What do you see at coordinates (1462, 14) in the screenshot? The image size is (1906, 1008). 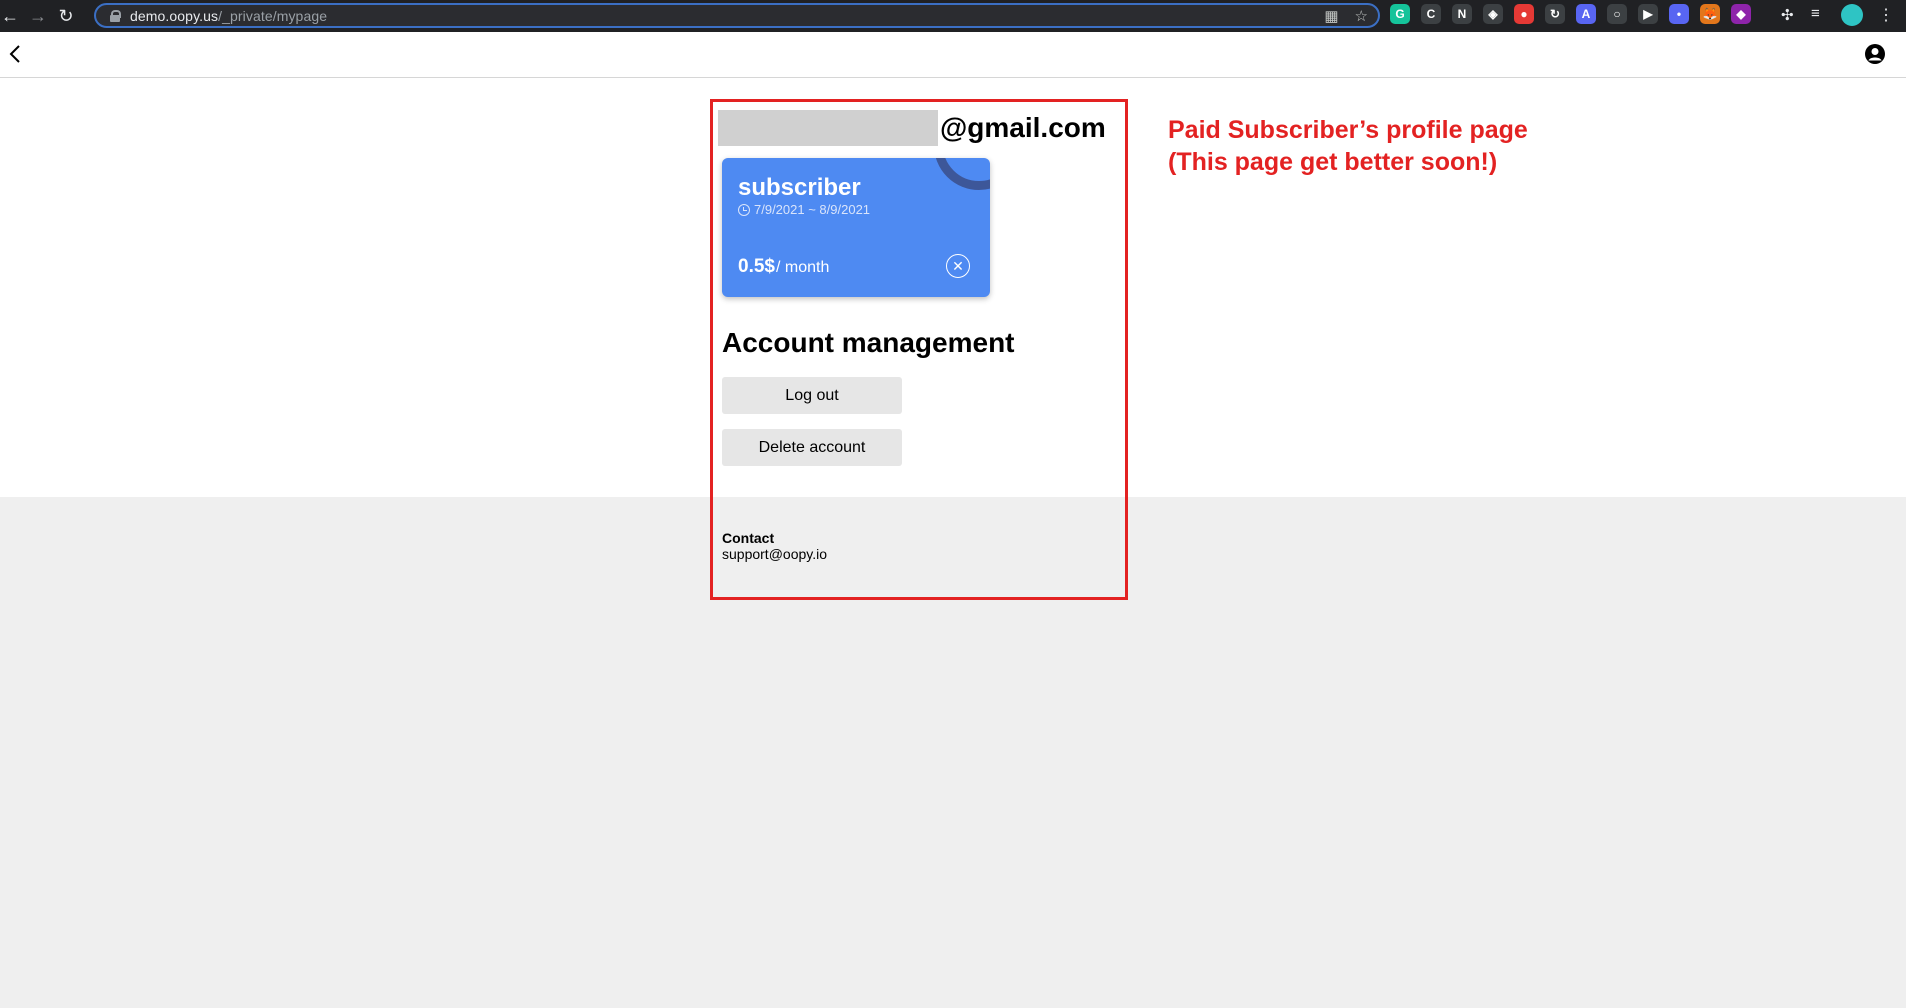 I see `notion-icon: N` at bounding box center [1462, 14].